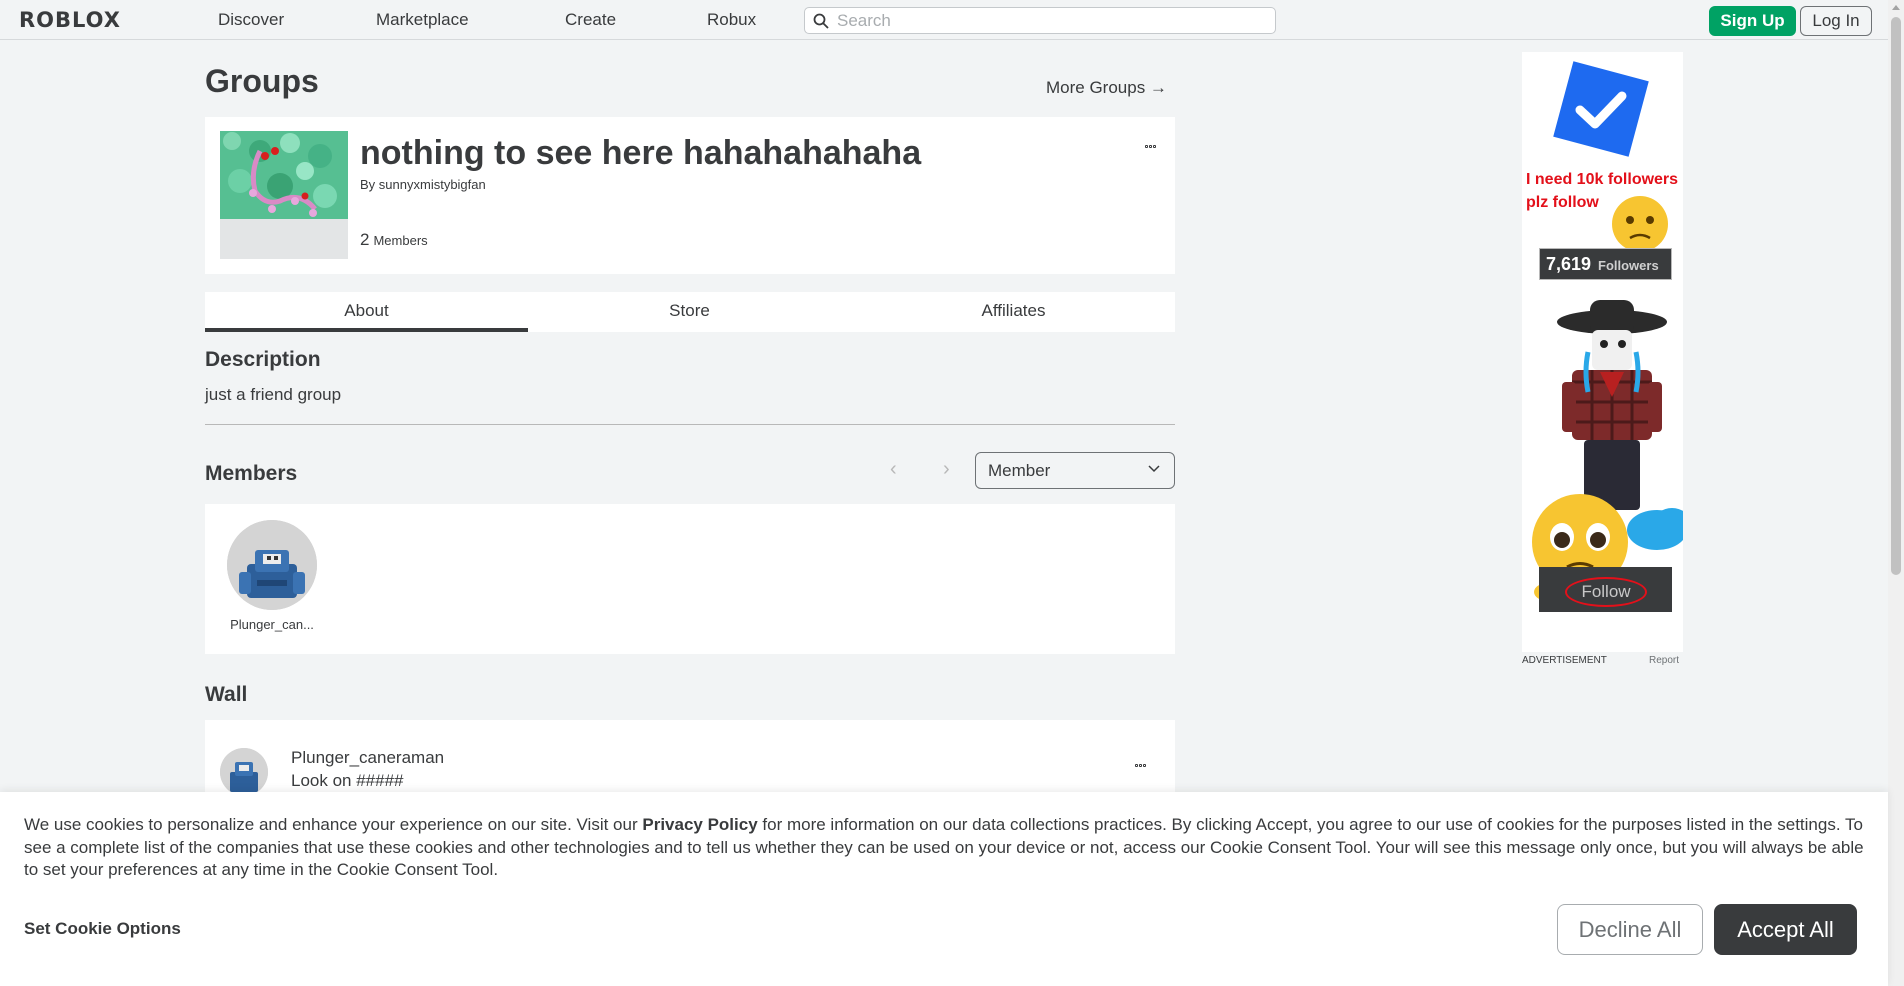 The image size is (1904, 986). Describe the element at coordinates (699, 824) in the screenshot. I see `privacy-policy-link: Privacy Policy` at that location.